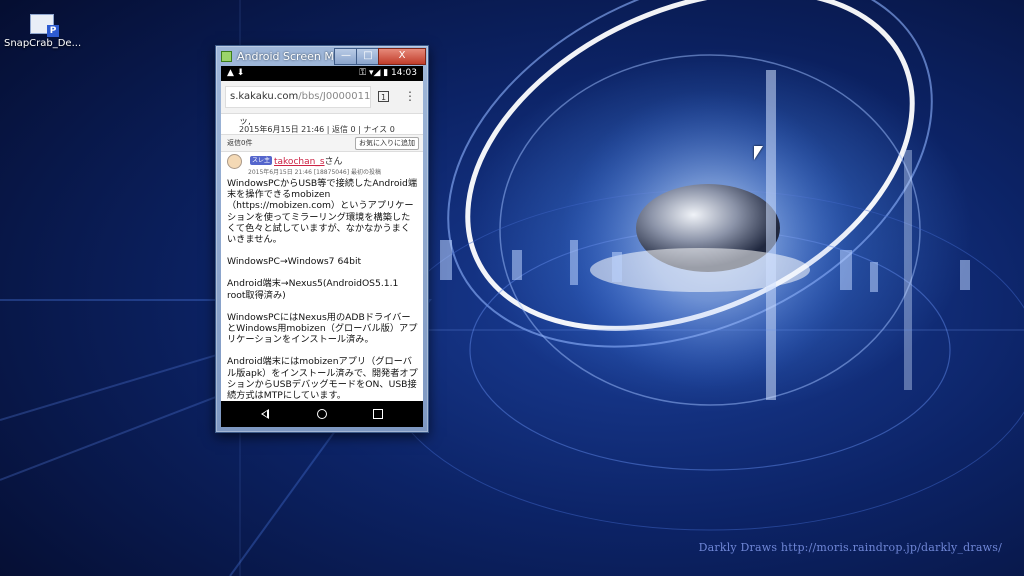  What do you see at coordinates (240, 143) in the screenshot?
I see `reply-count: 返信0件` at bounding box center [240, 143].